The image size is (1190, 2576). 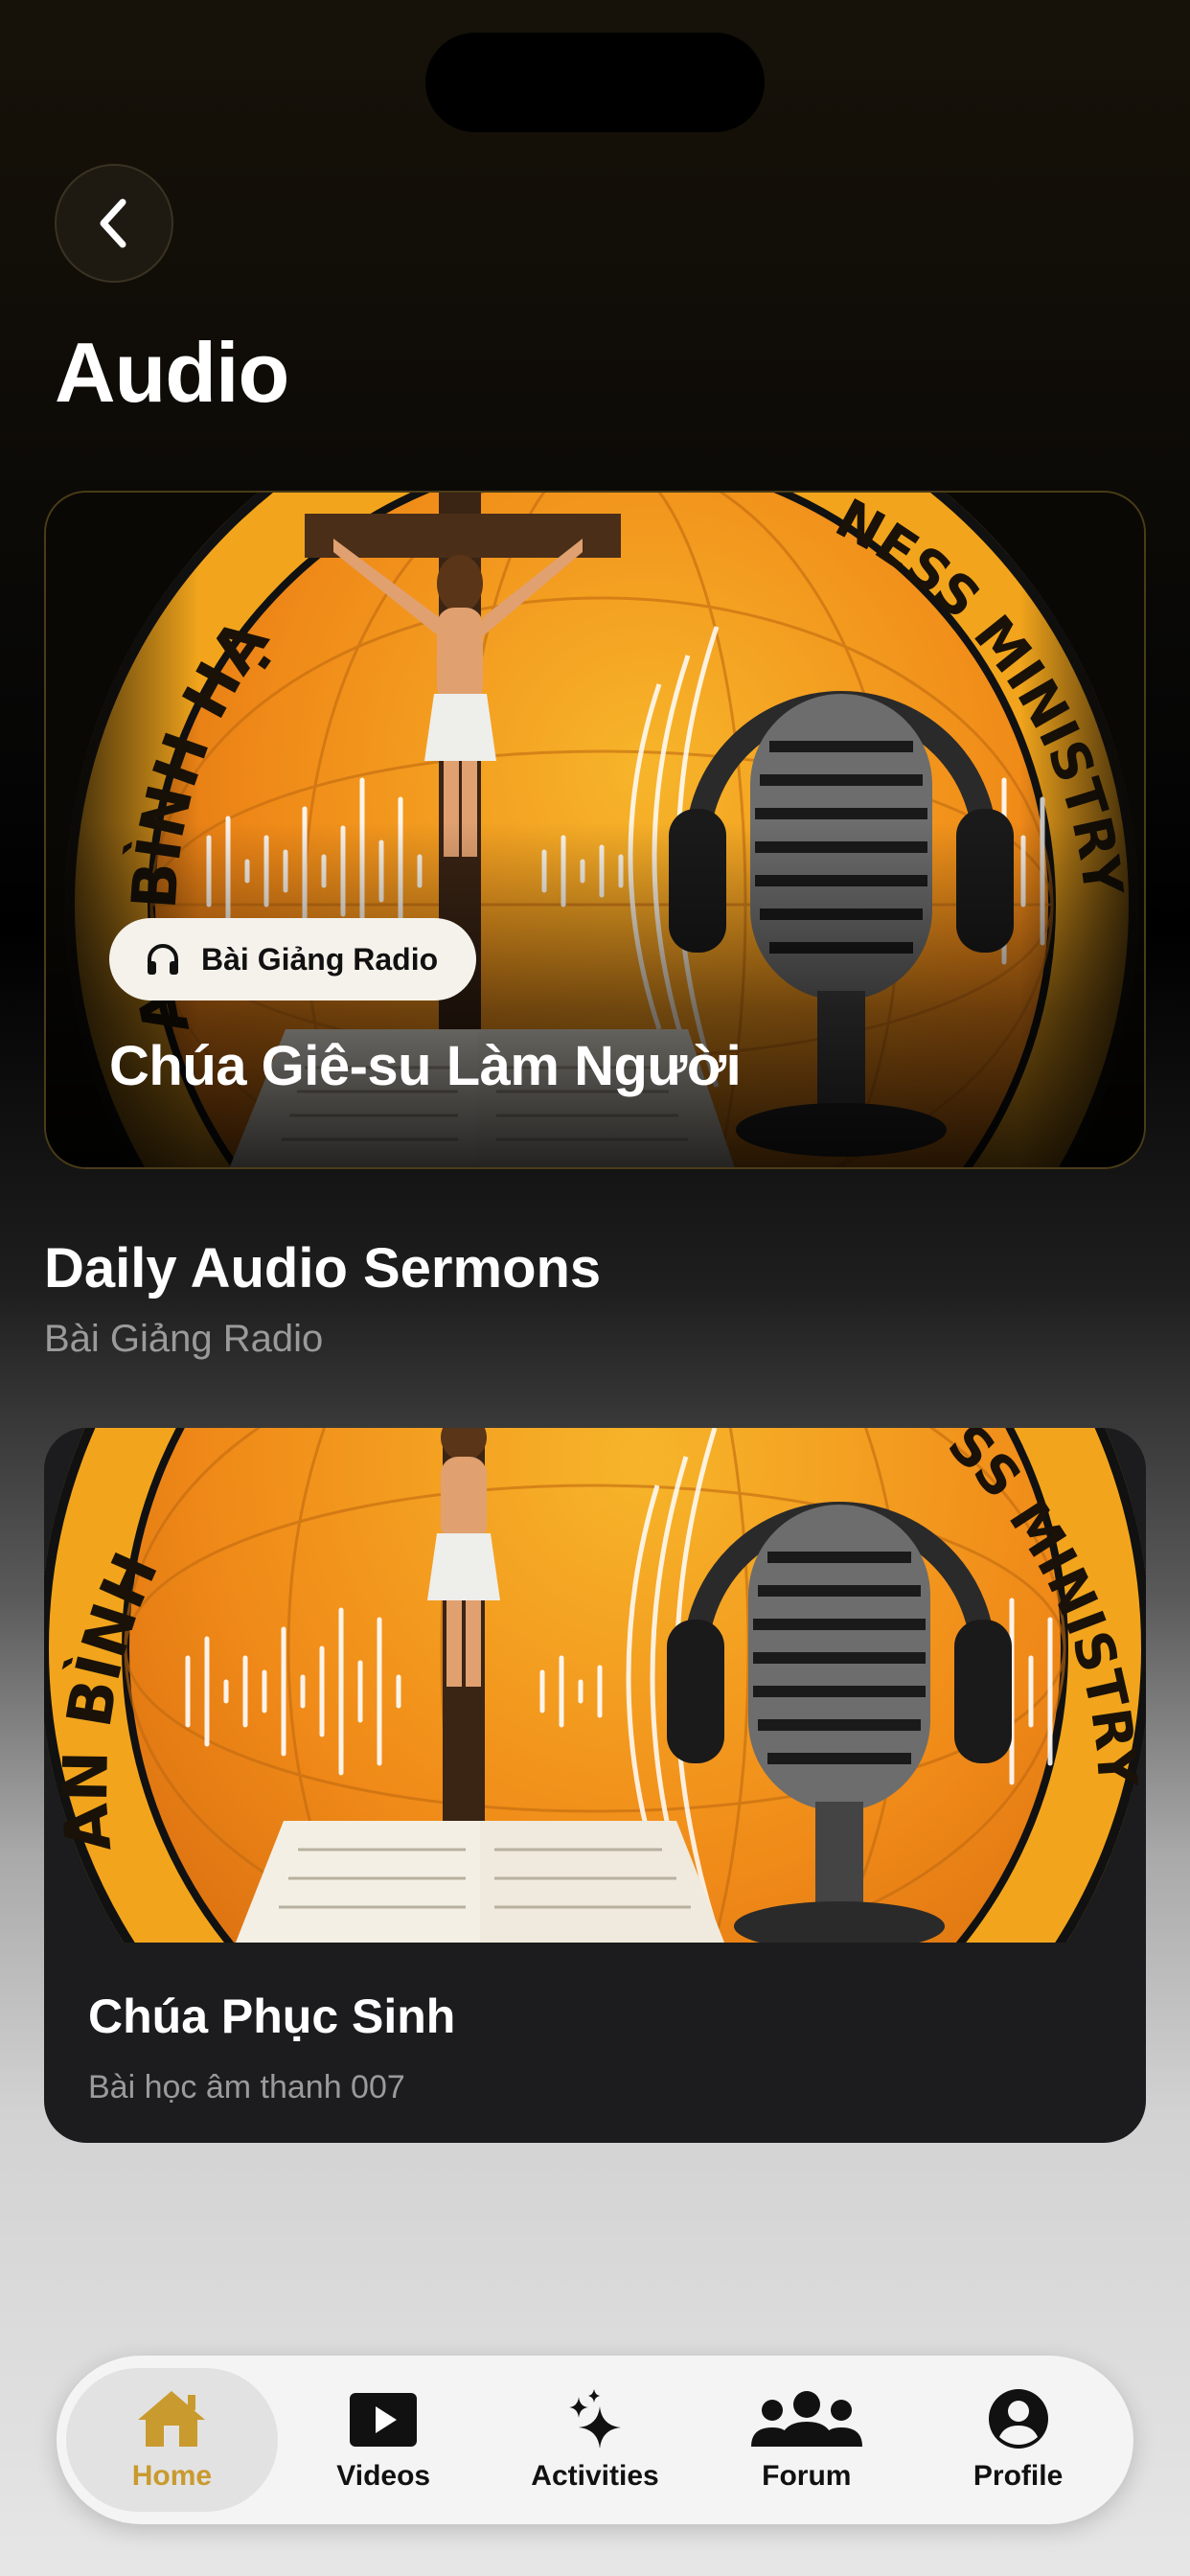 I want to click on tab-activities-label: Activities, so click(x=595, y=2476).